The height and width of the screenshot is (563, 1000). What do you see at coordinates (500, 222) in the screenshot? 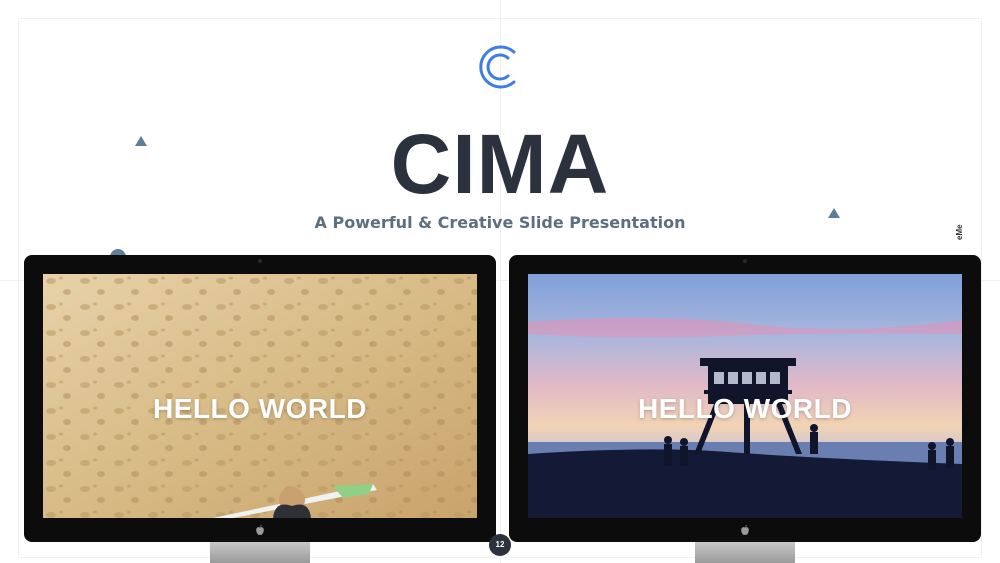
I see `slide-subtitle: A Powerful & Creative Slide Presentation` at bounding box center [500, 222].